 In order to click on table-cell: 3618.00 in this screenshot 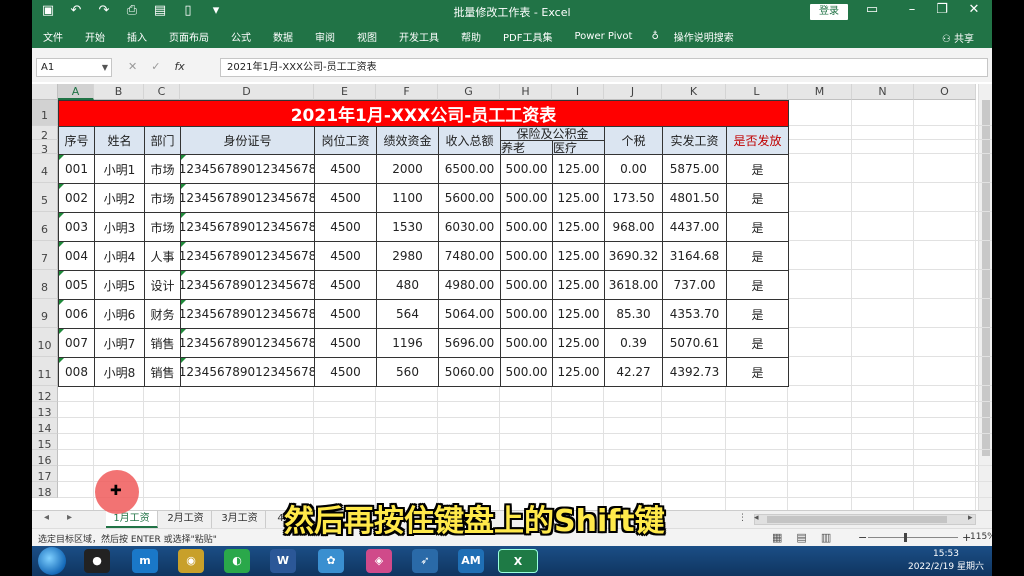, I will do `click(633, 285)`.